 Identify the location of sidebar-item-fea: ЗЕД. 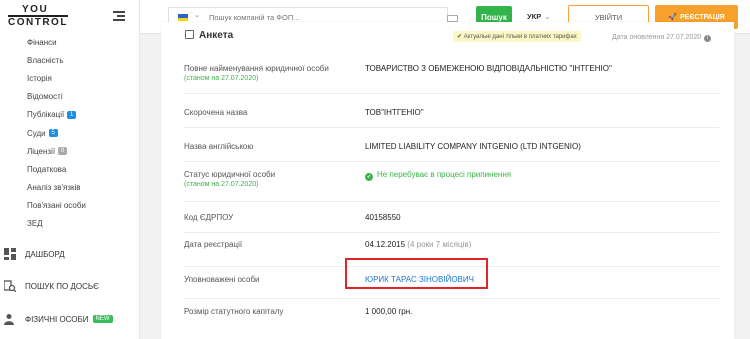
(56, 224).